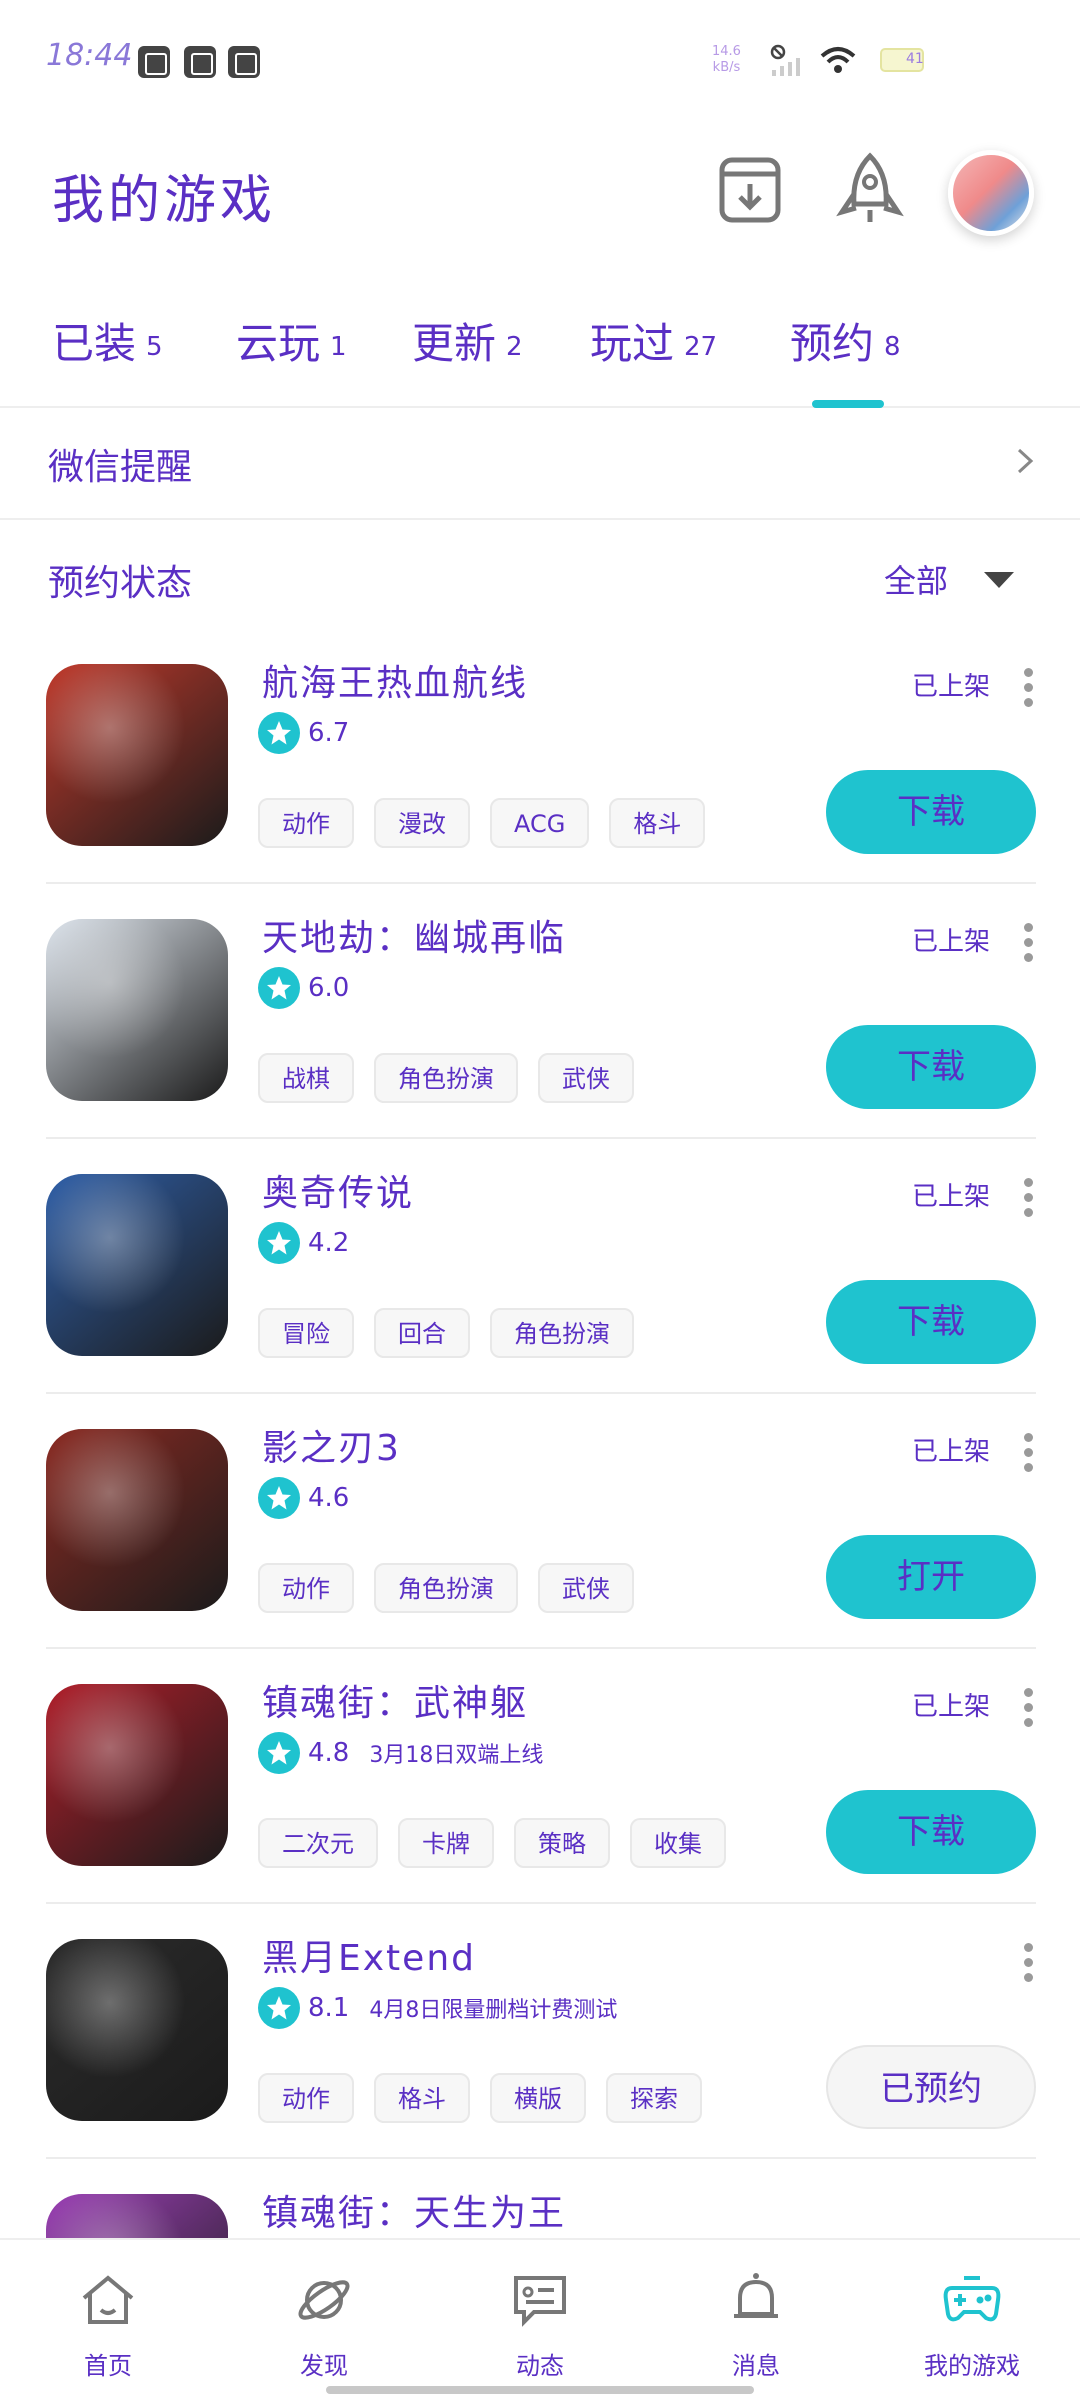 The height and width of the screenshot is (2400, 1080). I want to click on game-list-item: 航海王热血航线 6.7 动作 漫改 ACG 格斗 已上架 下载, so click(540, 767).